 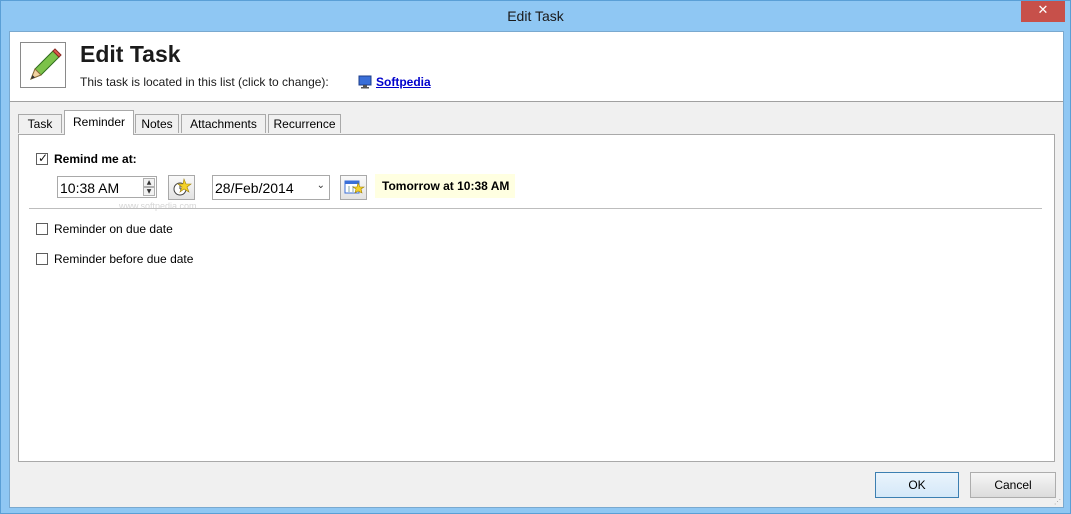 I want to click on check-icon: ✓, so click(x=43, y=158).